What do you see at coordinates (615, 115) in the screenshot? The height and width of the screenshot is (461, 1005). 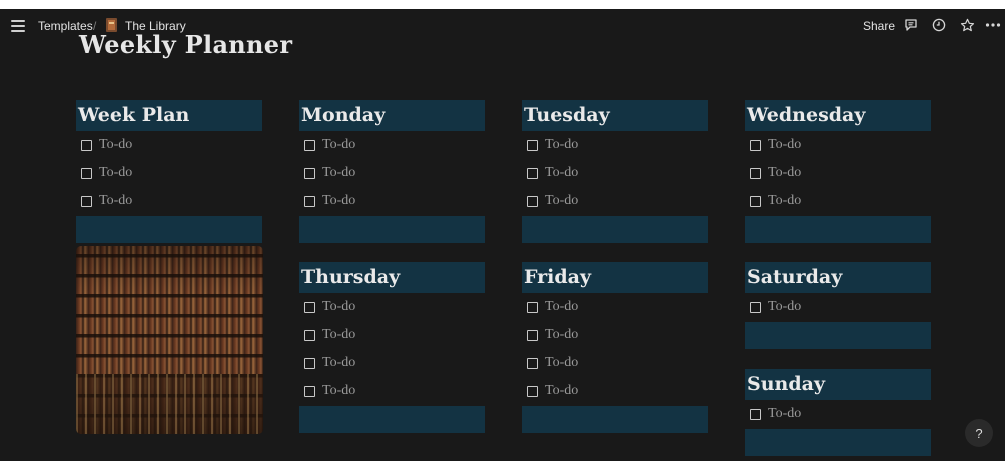 I see `heading-tuesday: Tuesday` at bounding box center [615, 115].